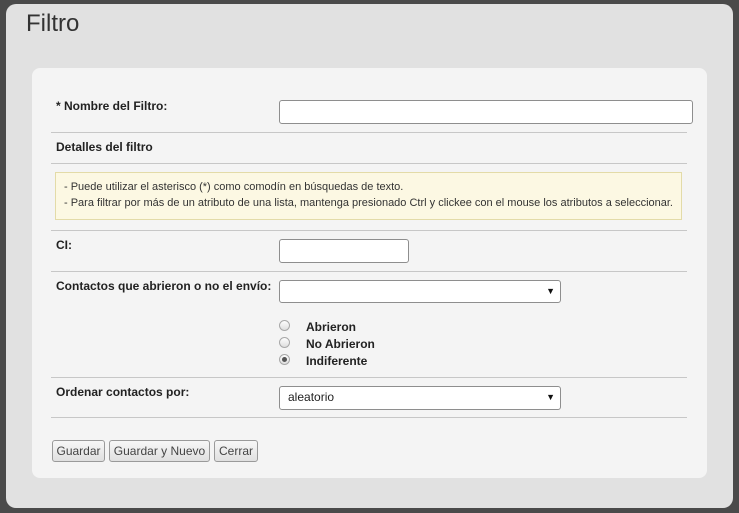  I want to click on page-title: Filtro, so click(53, 23).